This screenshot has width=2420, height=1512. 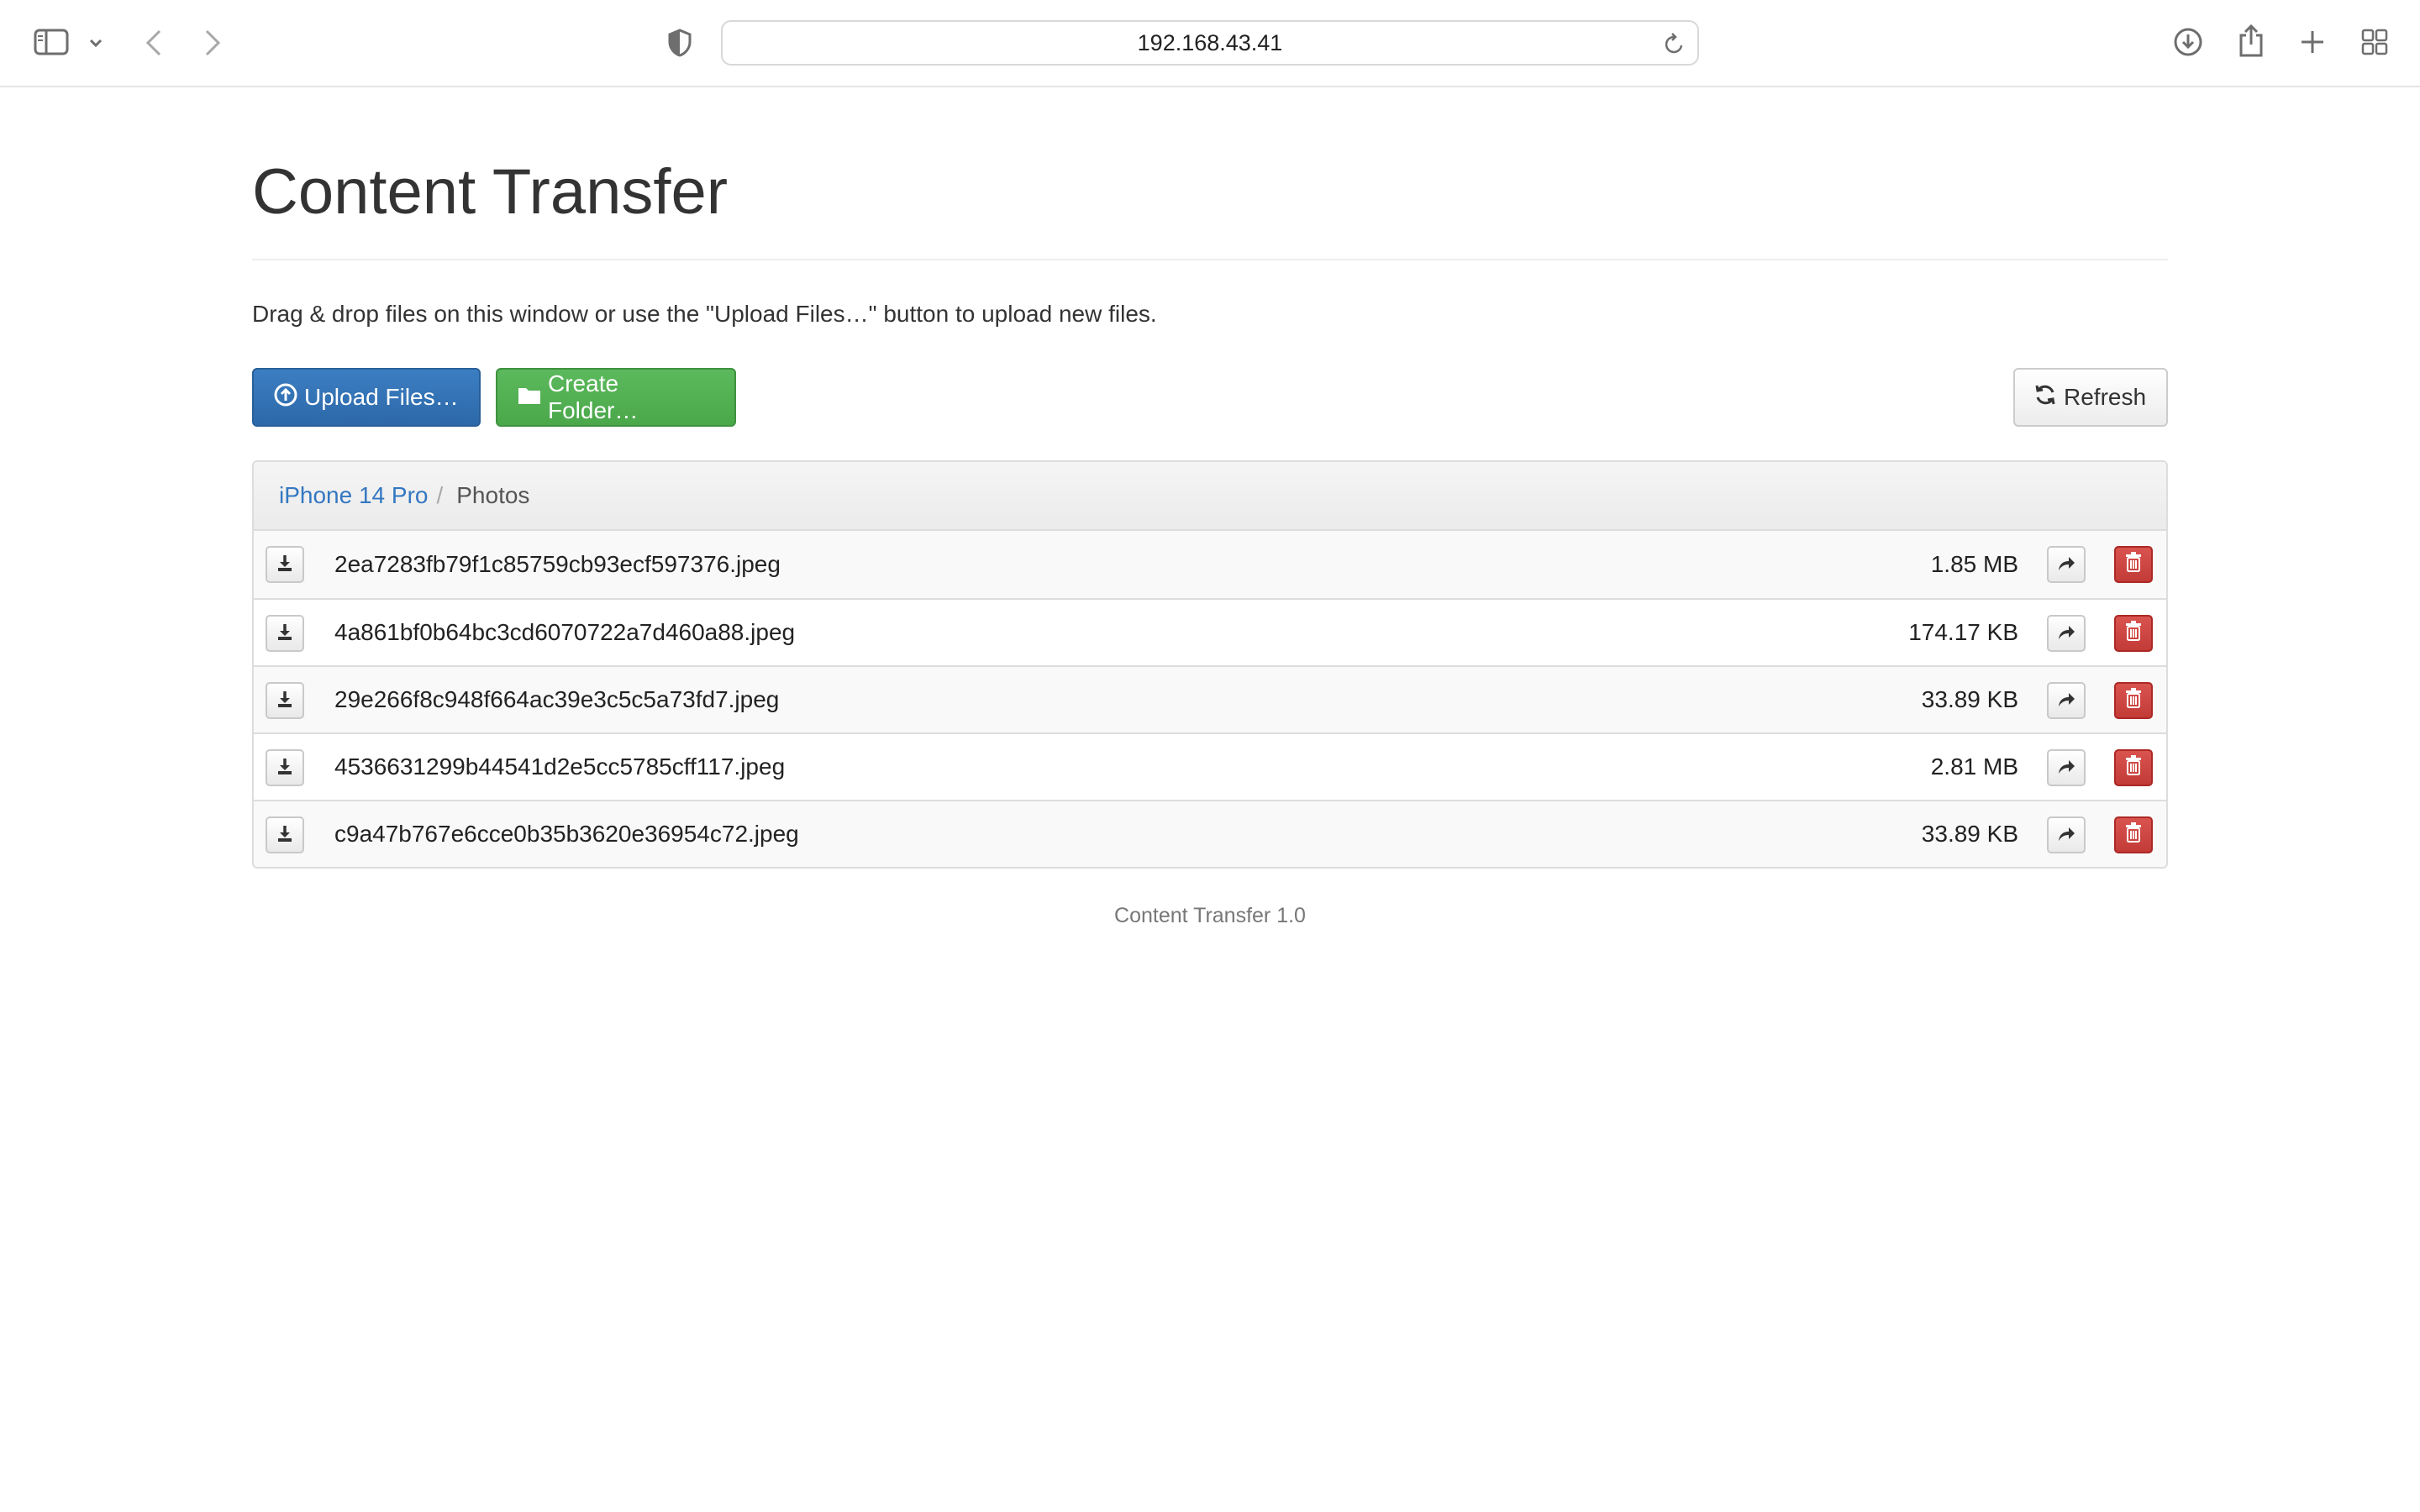 What do you see at coordinates (560, 766) in the screenshot?
I see `file-name: 4536631299b44541d2e5cc5785cff117.jpeg` at bounding box center [560, 766].